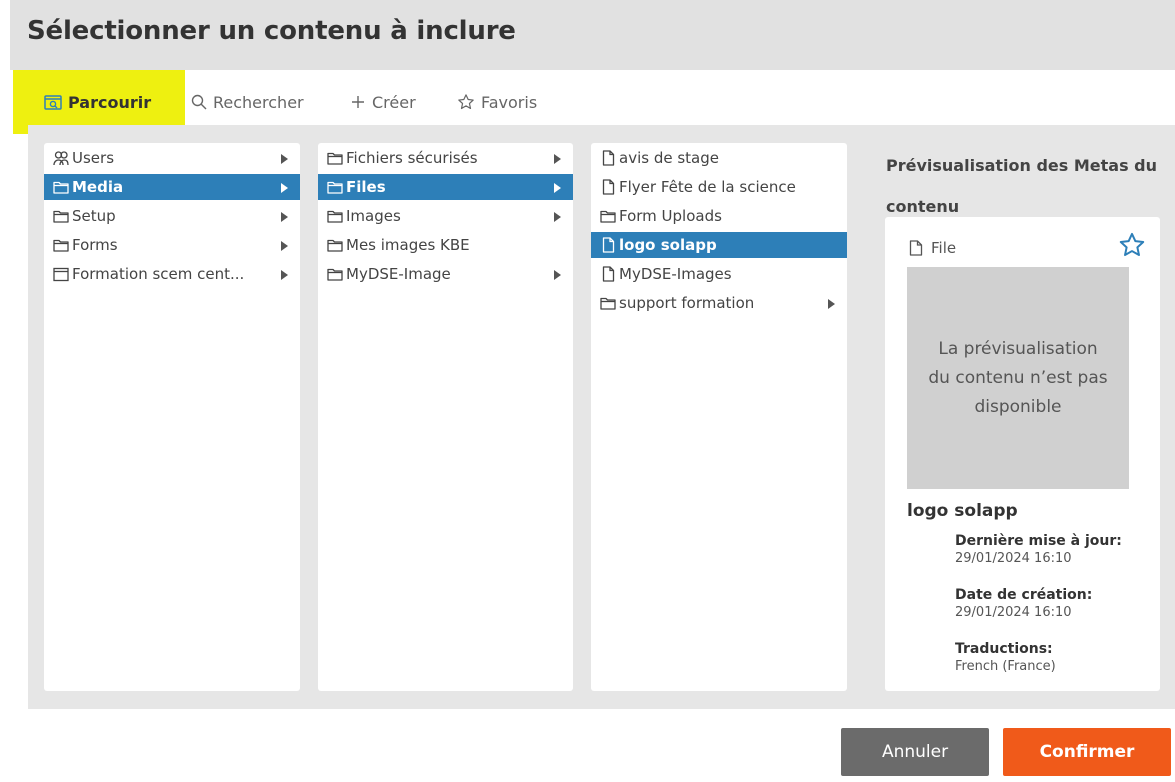 The image size is (1175, 782). Describe the element at coordinates (366, 187) in the screenshot. I see `tree-item-label: Files` at that location.